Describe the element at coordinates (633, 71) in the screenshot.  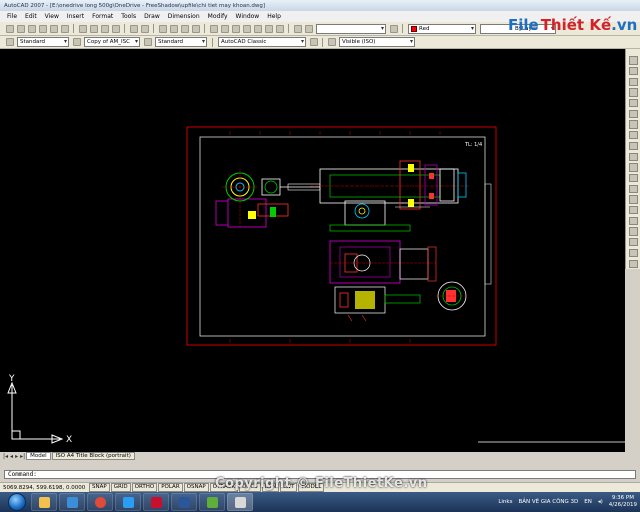
I see `copy-object-icon` at that location.